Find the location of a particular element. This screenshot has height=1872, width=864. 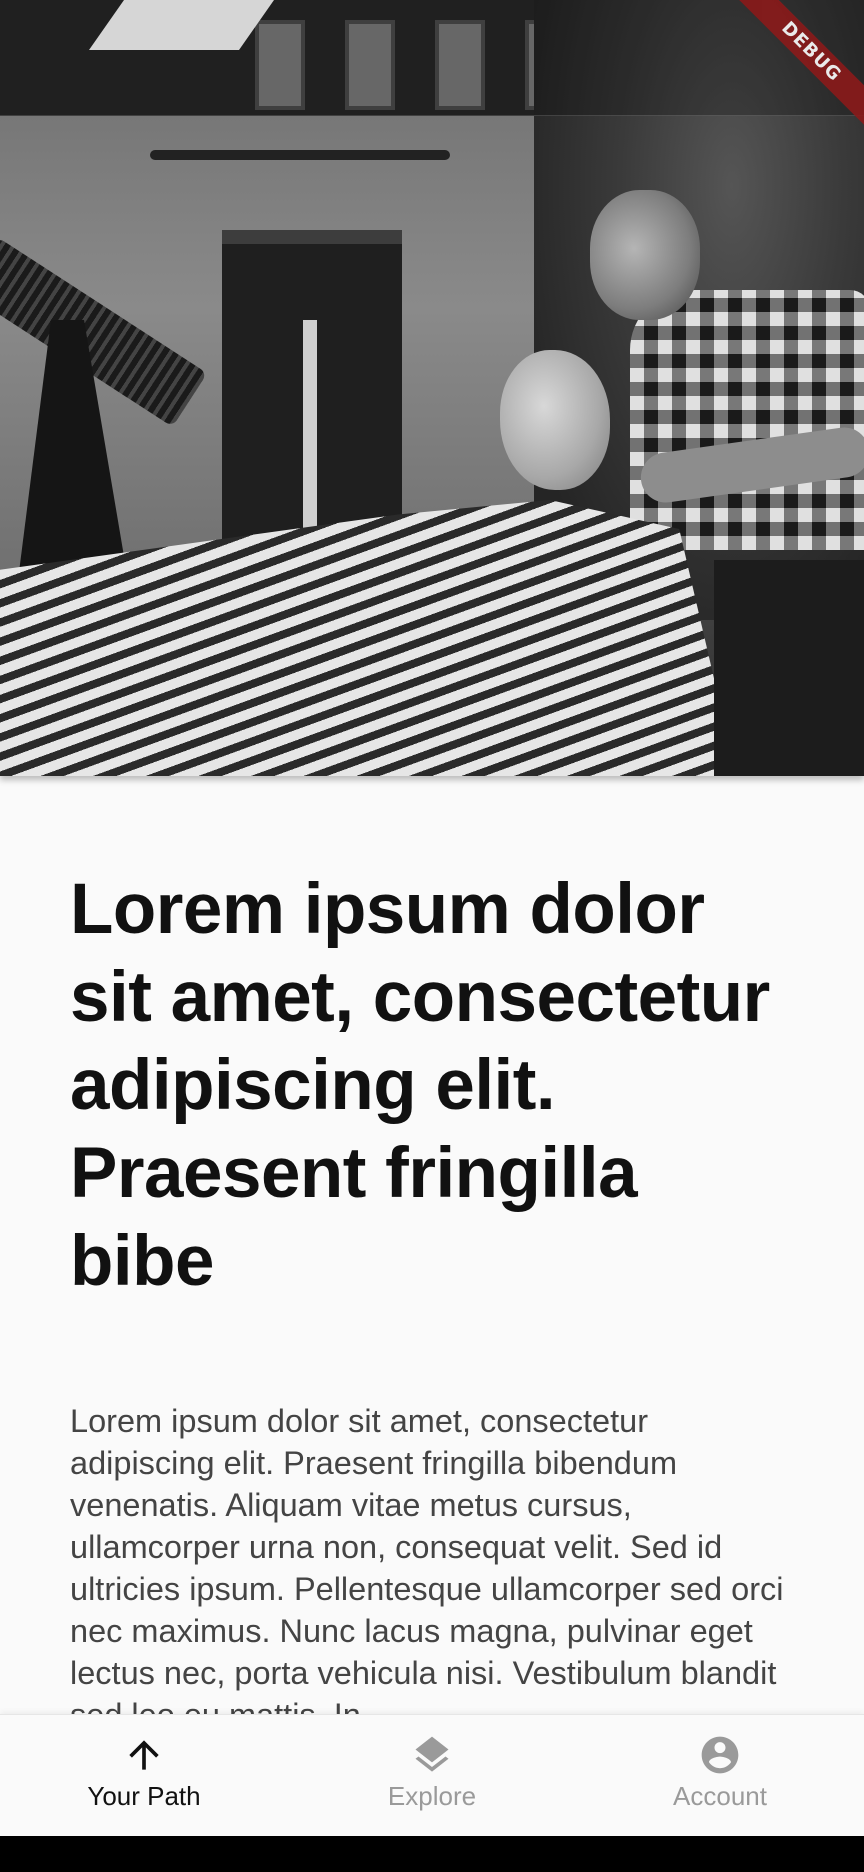

nav-label: Your Path is located at coordinates (144, 1796).